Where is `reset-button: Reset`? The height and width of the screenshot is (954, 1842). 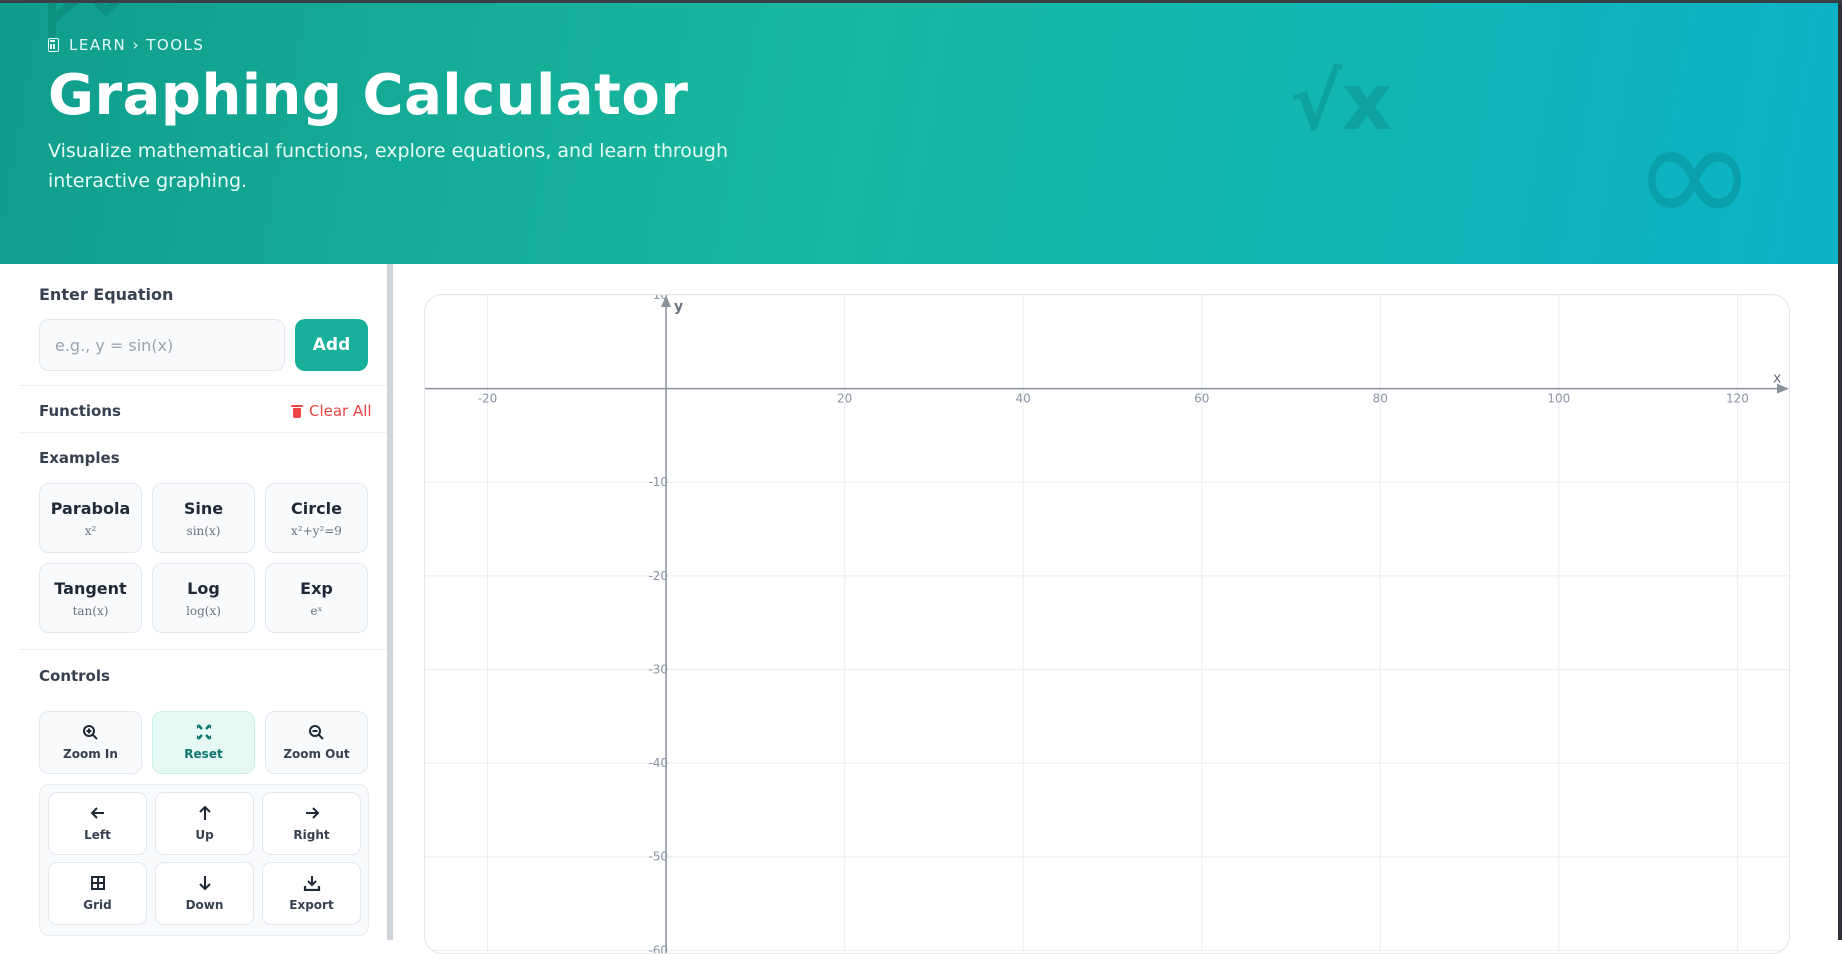 reset-button: Reset is located at coordinates (203, 742).